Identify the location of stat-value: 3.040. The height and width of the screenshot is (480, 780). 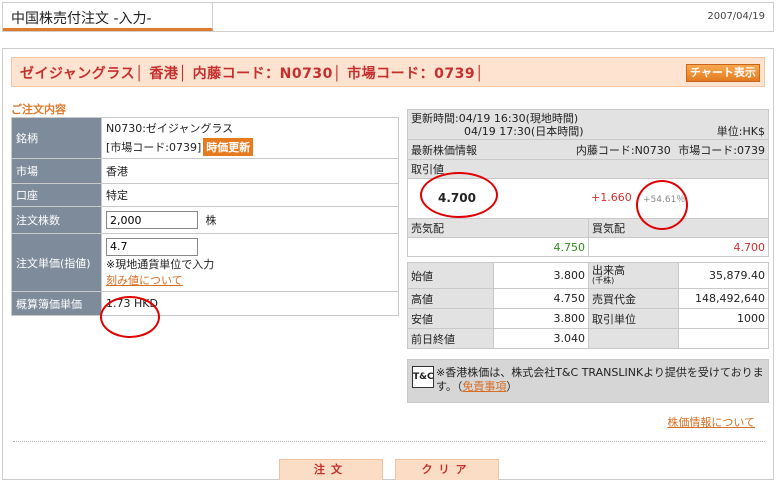
(541, 338).